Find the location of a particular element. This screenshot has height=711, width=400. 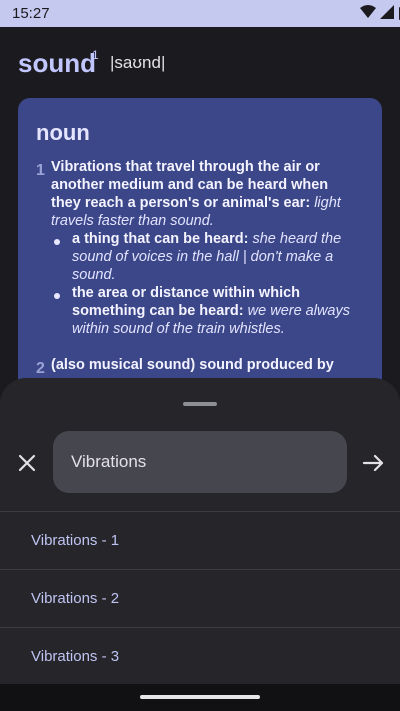

entry-header: sound 1 |saʊnd| is located at coordinates (203, 68).